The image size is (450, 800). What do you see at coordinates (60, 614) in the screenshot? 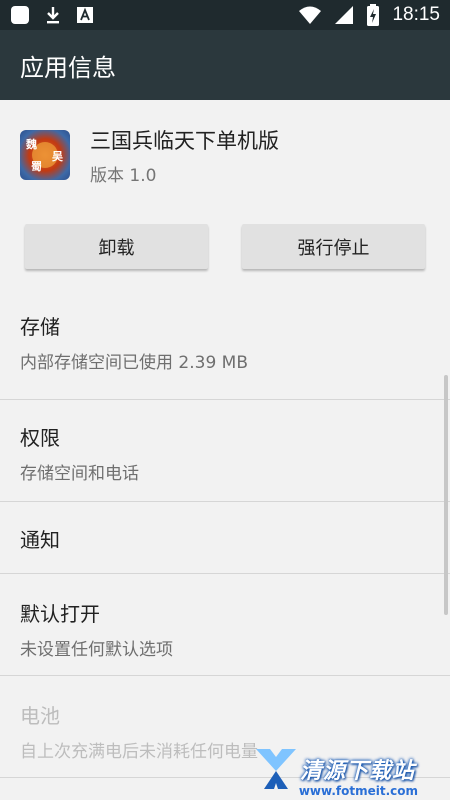
I see `item-title: 默认打开` at bounding box center [60, 614].